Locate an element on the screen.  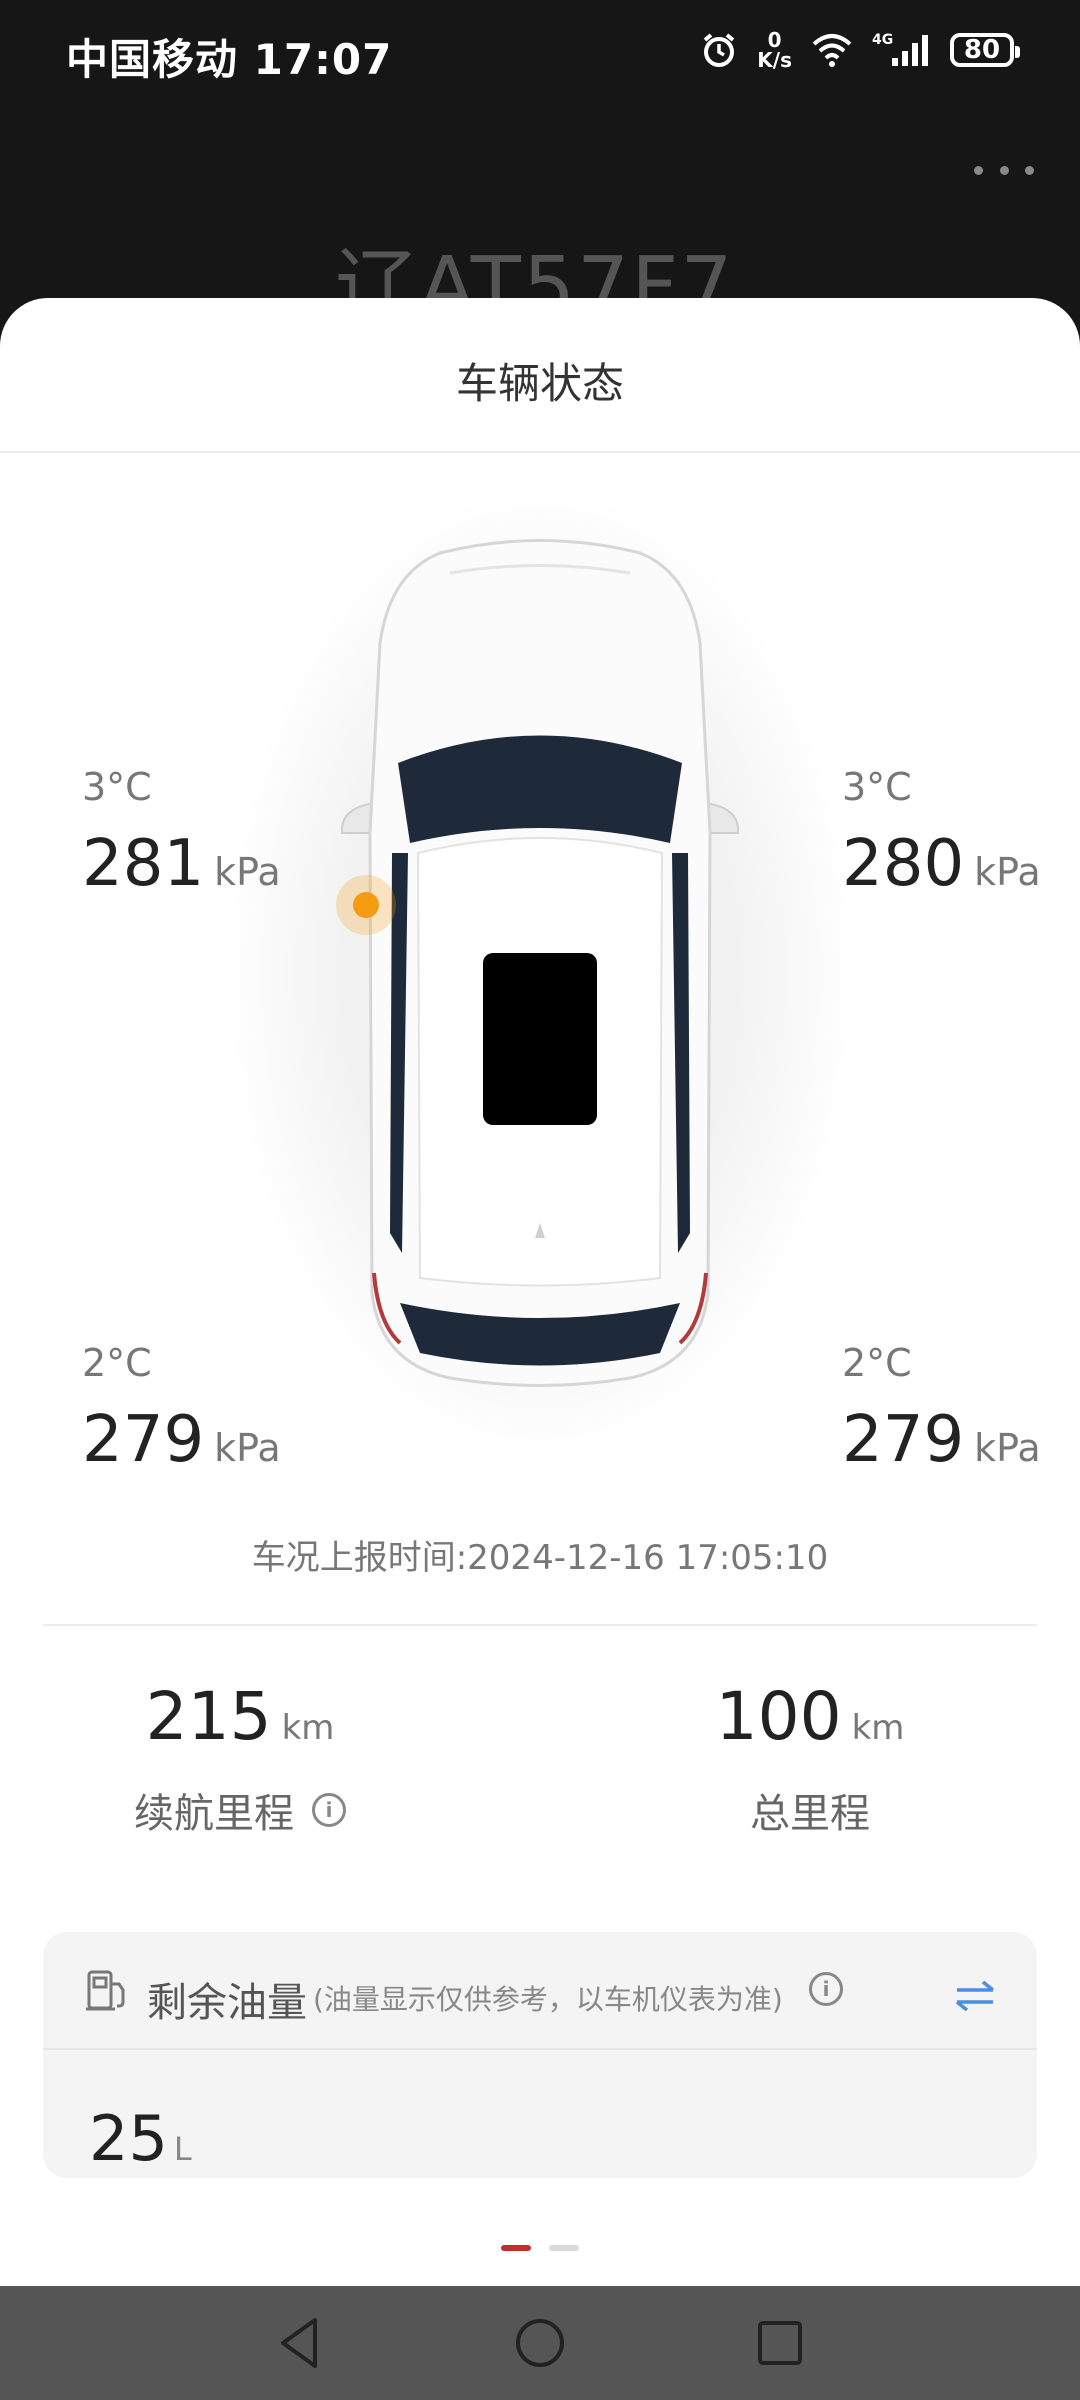
fuel-note: (油量显示仅供参考，以车机仪表为准) is located at coordinates (548, 1999).